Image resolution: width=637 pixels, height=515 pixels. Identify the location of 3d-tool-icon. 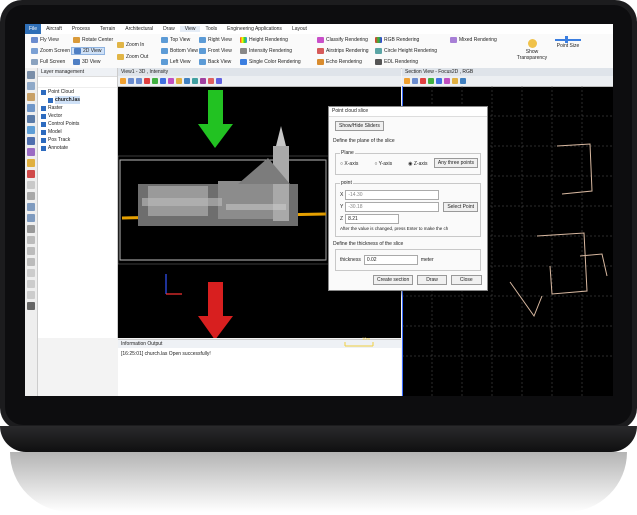
(31, 207).